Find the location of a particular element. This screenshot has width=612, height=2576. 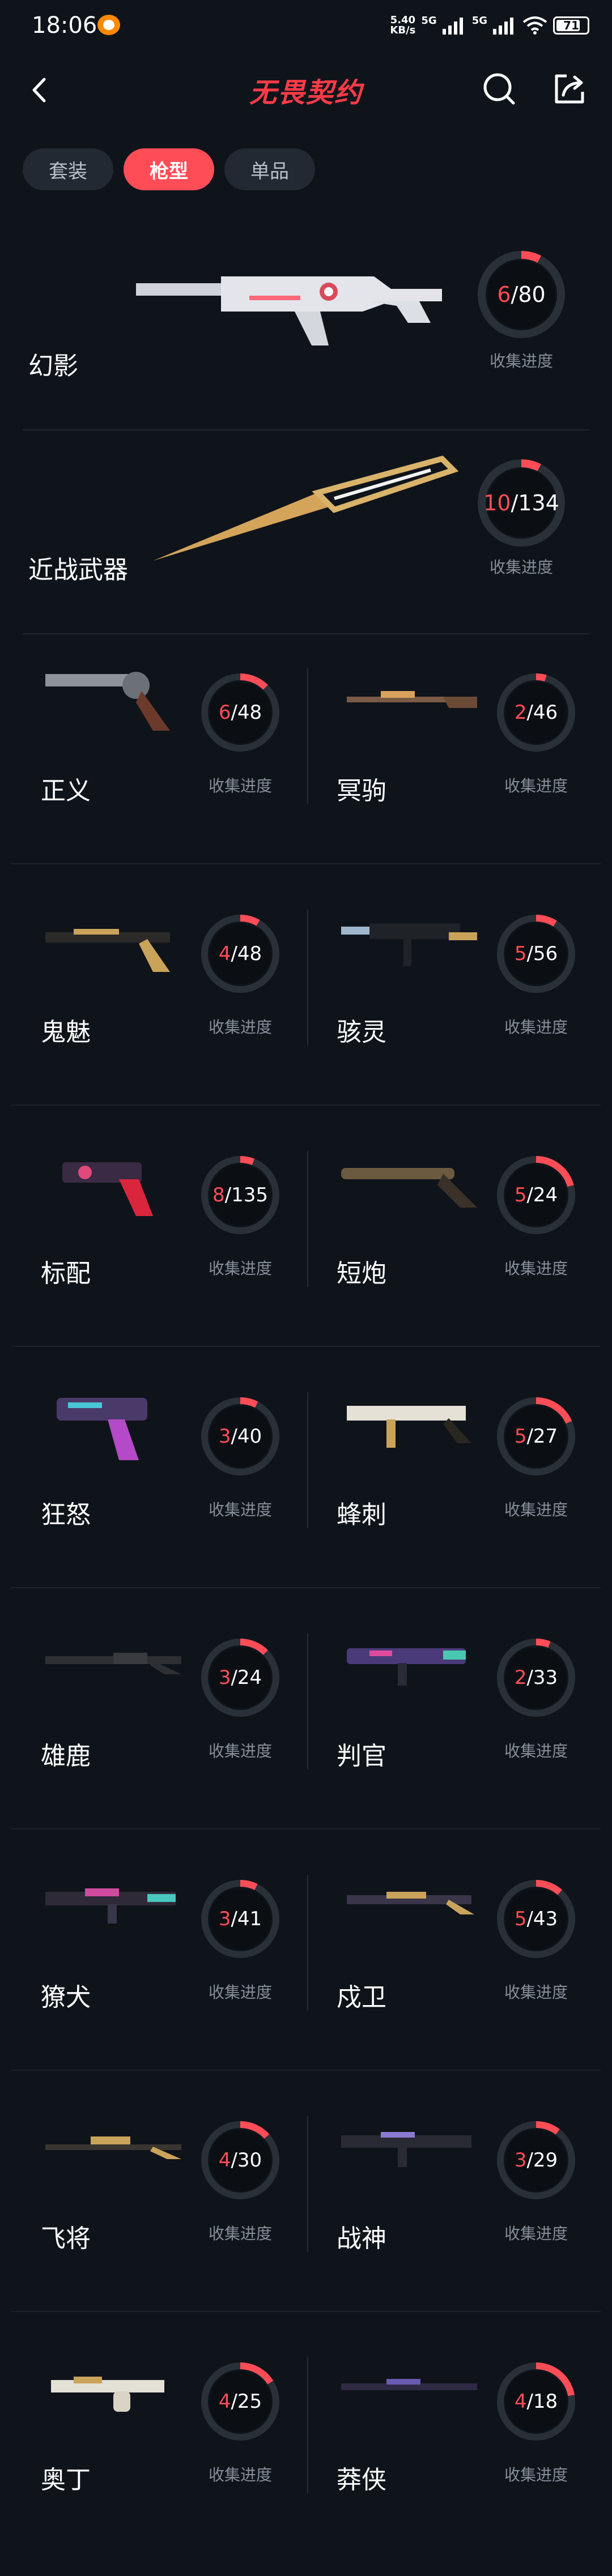

weapon-row: 飞将 4/30 收集进度 战神 3/29 收集进度 is located at coordinates (306, 2191).